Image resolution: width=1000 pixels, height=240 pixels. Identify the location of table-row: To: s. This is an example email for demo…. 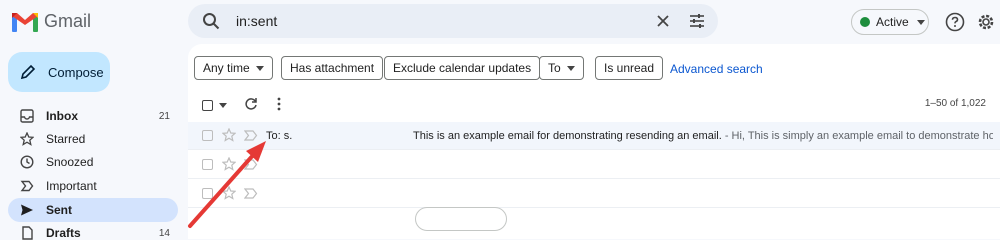
(594, 136).